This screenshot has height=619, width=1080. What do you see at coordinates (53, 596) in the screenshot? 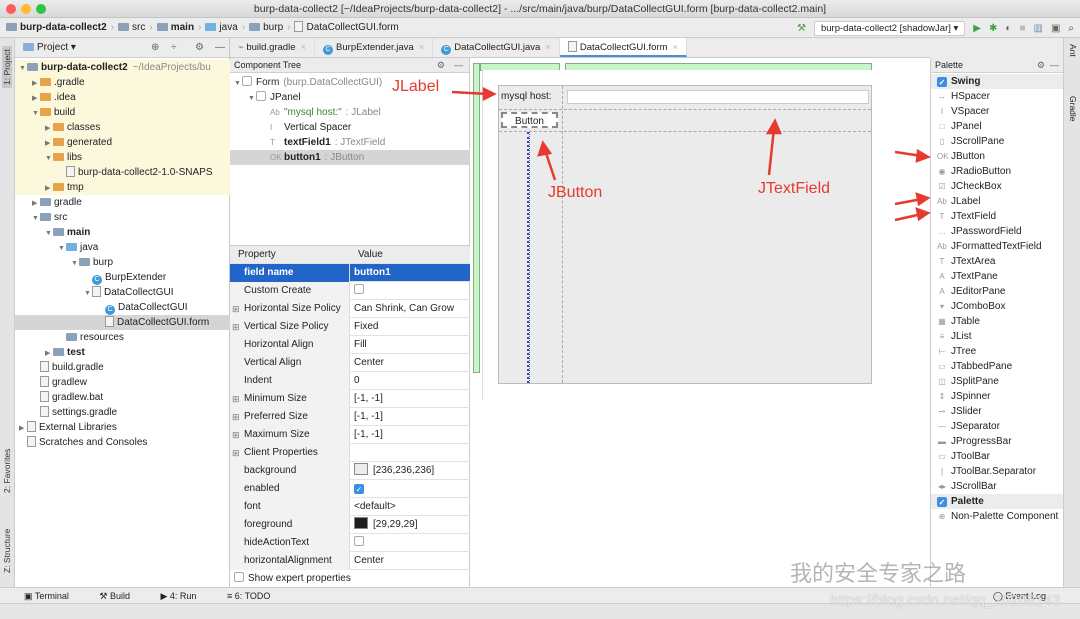
I see `terminal-tool-button: ▣ Terminal` at bounding box center [53, 596].